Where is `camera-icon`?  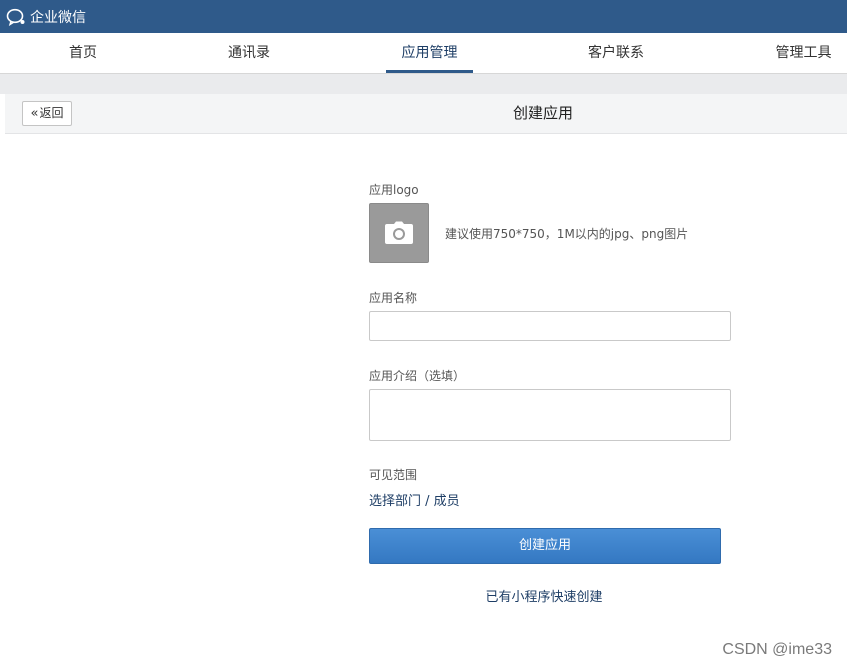
camera-icon is located at coordinates (399, 232).